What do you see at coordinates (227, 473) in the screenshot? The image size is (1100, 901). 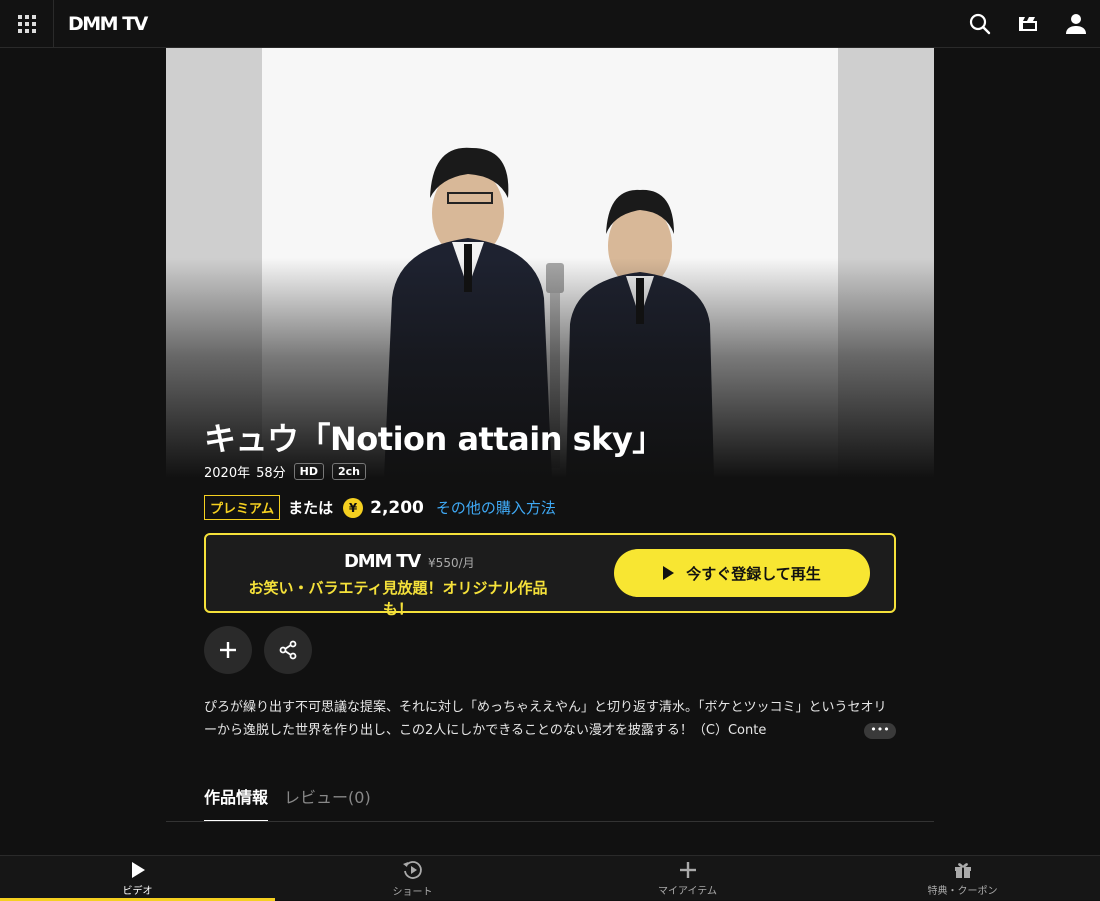 I see `release-year: 2020年` at bounding box center [227, 473].